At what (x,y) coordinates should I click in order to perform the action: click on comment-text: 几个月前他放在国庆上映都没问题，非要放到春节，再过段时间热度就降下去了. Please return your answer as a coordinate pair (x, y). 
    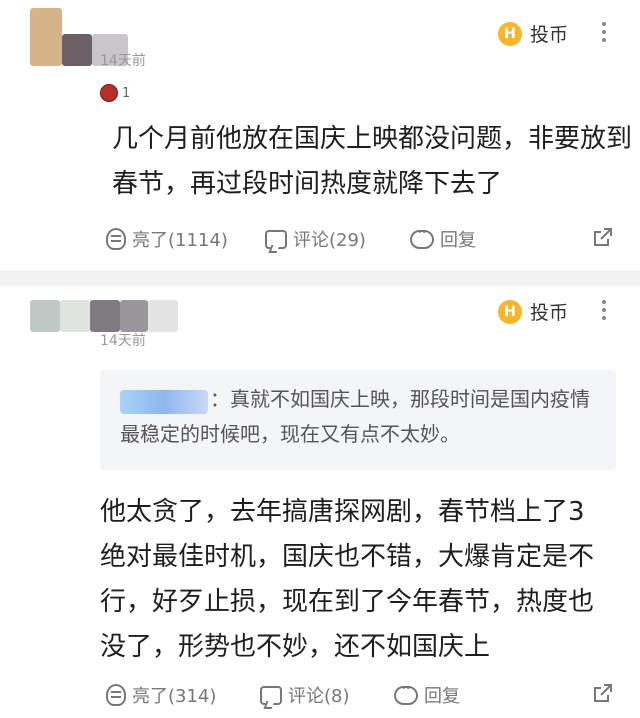
    Looking at the image, I should click on (372, 161).